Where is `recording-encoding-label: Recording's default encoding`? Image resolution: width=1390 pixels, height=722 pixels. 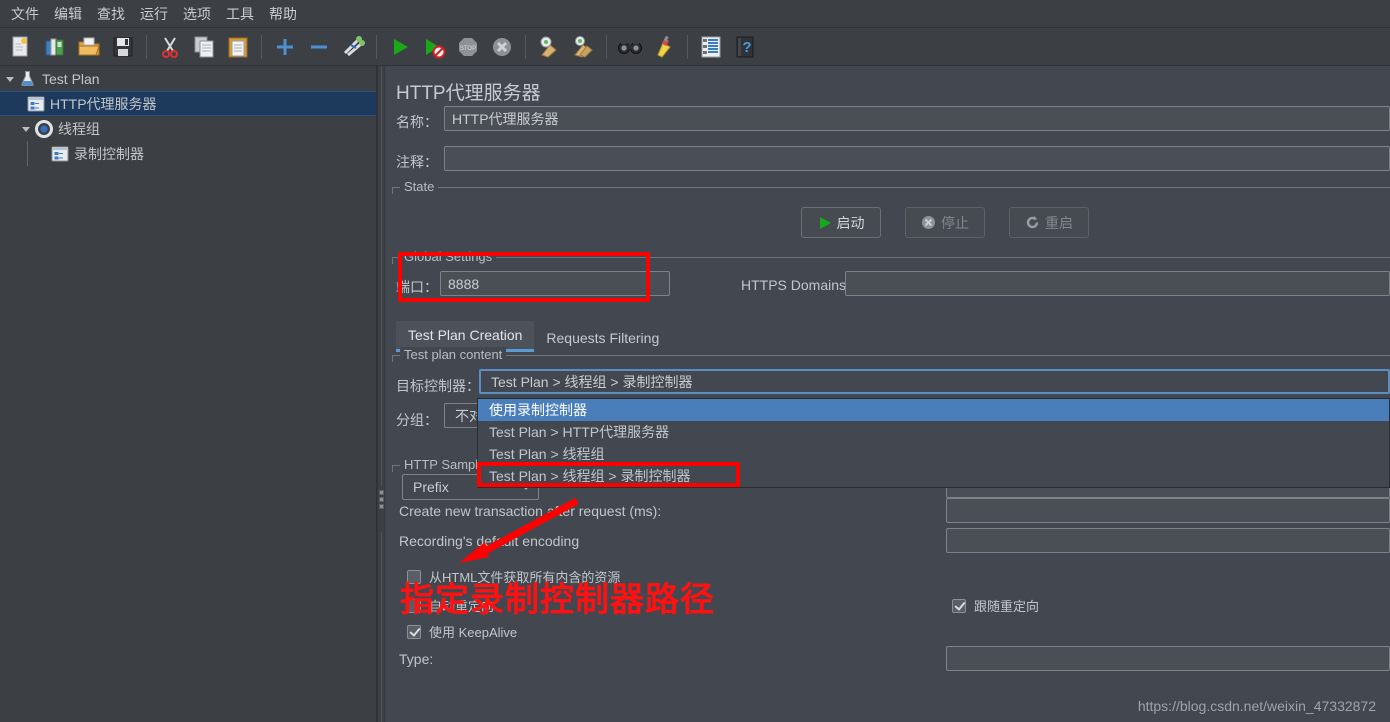 recording-encoding-label: Recording's default encoding is located at coordinates (489, 541).